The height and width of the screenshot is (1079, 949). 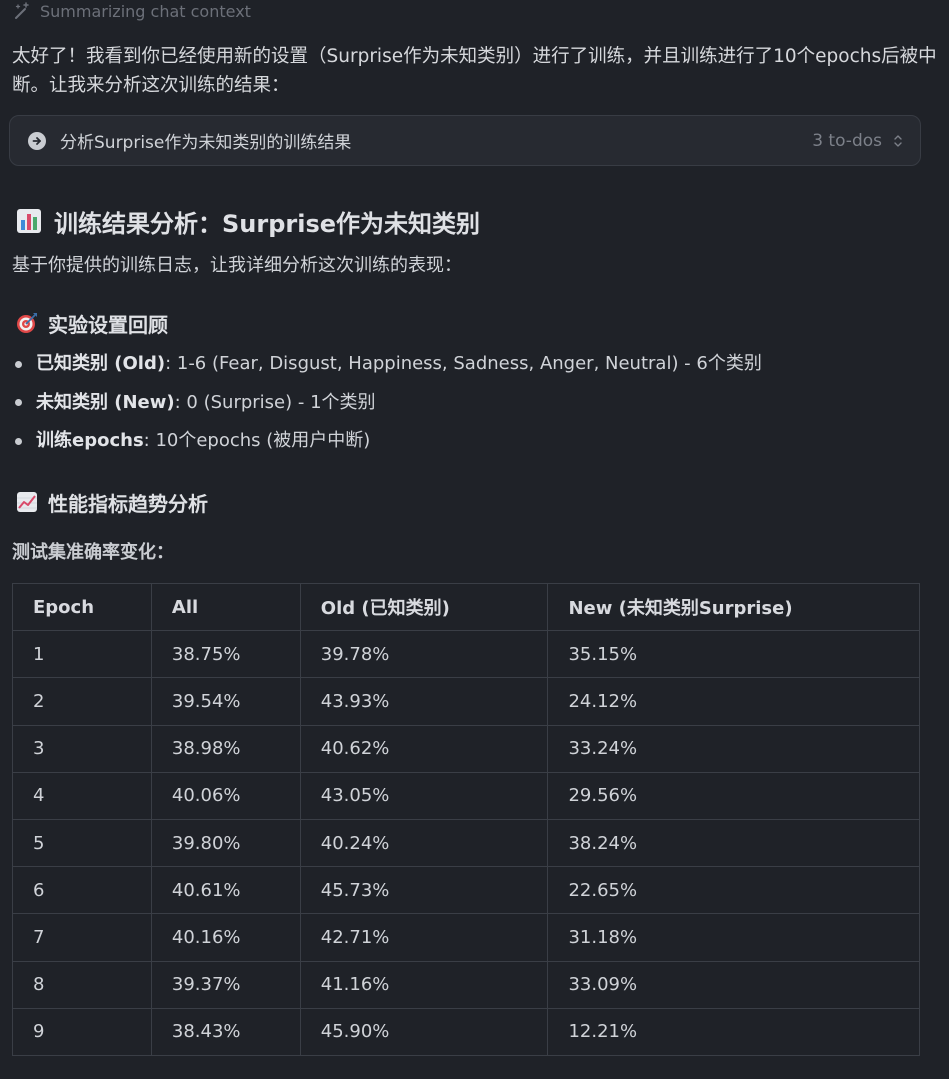 What do you see at coordinates (225, 843) in the screenshot?
I see `cell-all: 39.80%` at bounding box center [225, 843].